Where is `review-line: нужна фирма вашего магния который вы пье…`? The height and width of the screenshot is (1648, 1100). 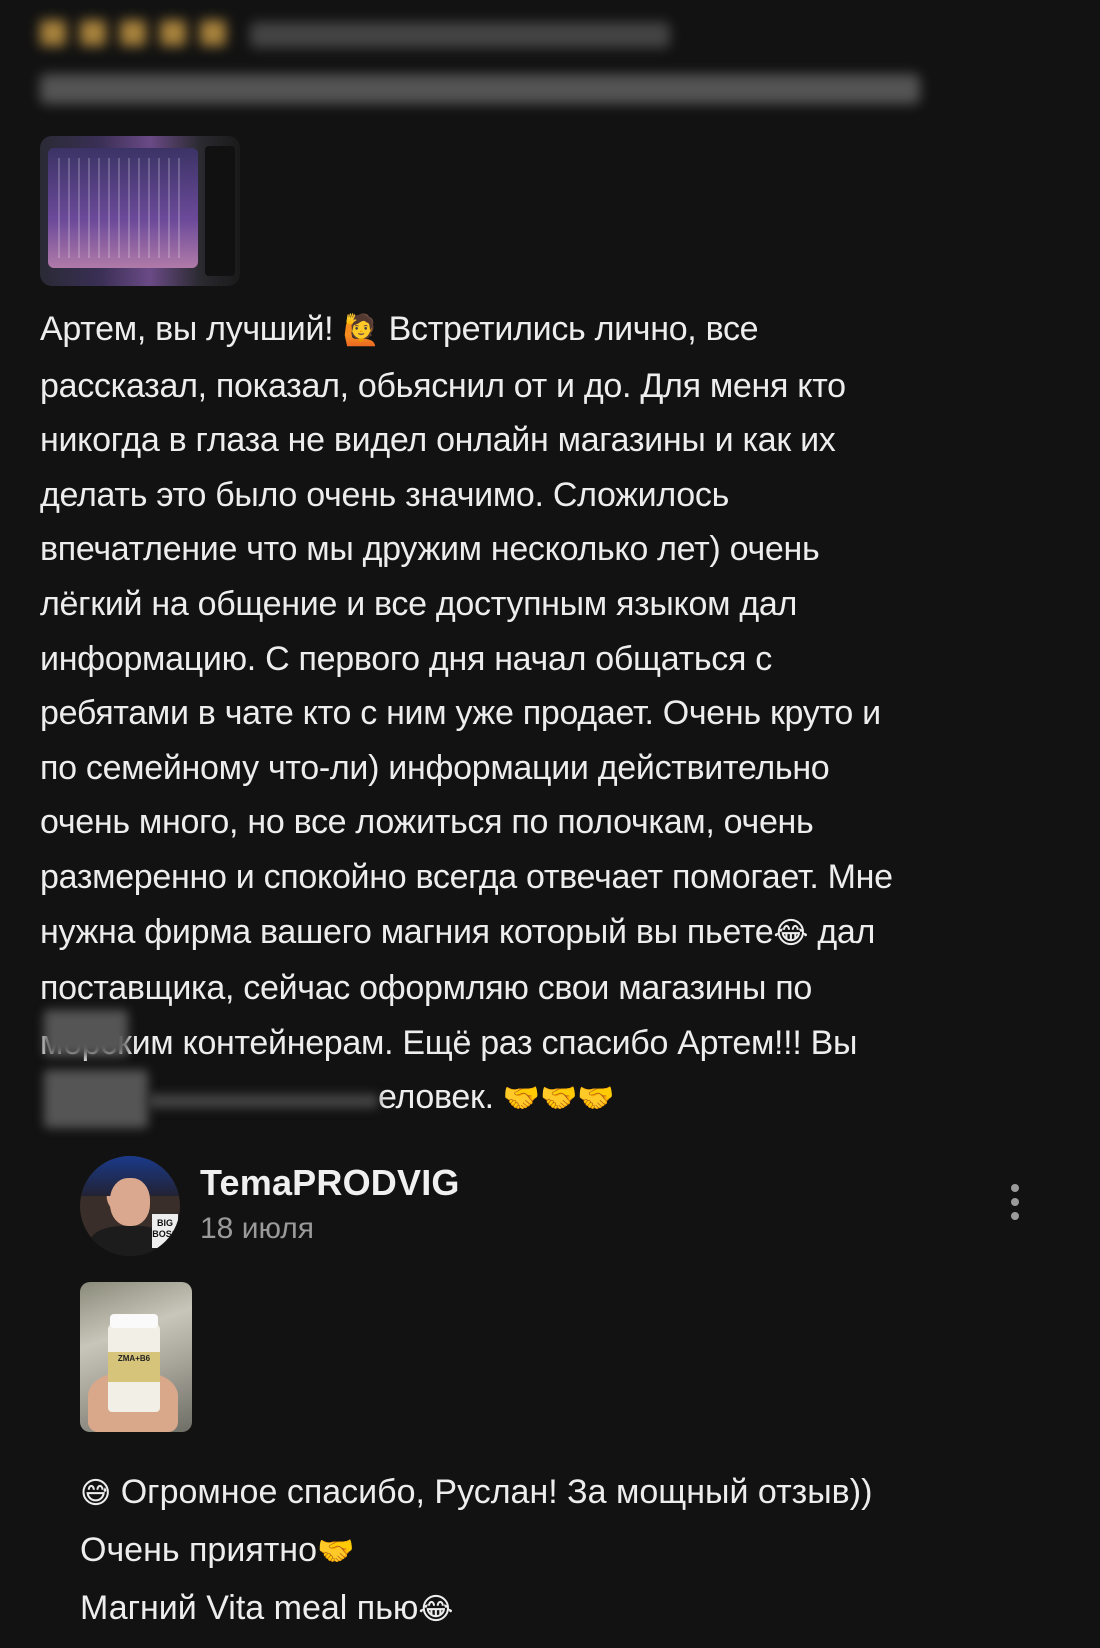
review-line: нужна фирма вашего магния который вы пье… is located at coordinates (555, 933).